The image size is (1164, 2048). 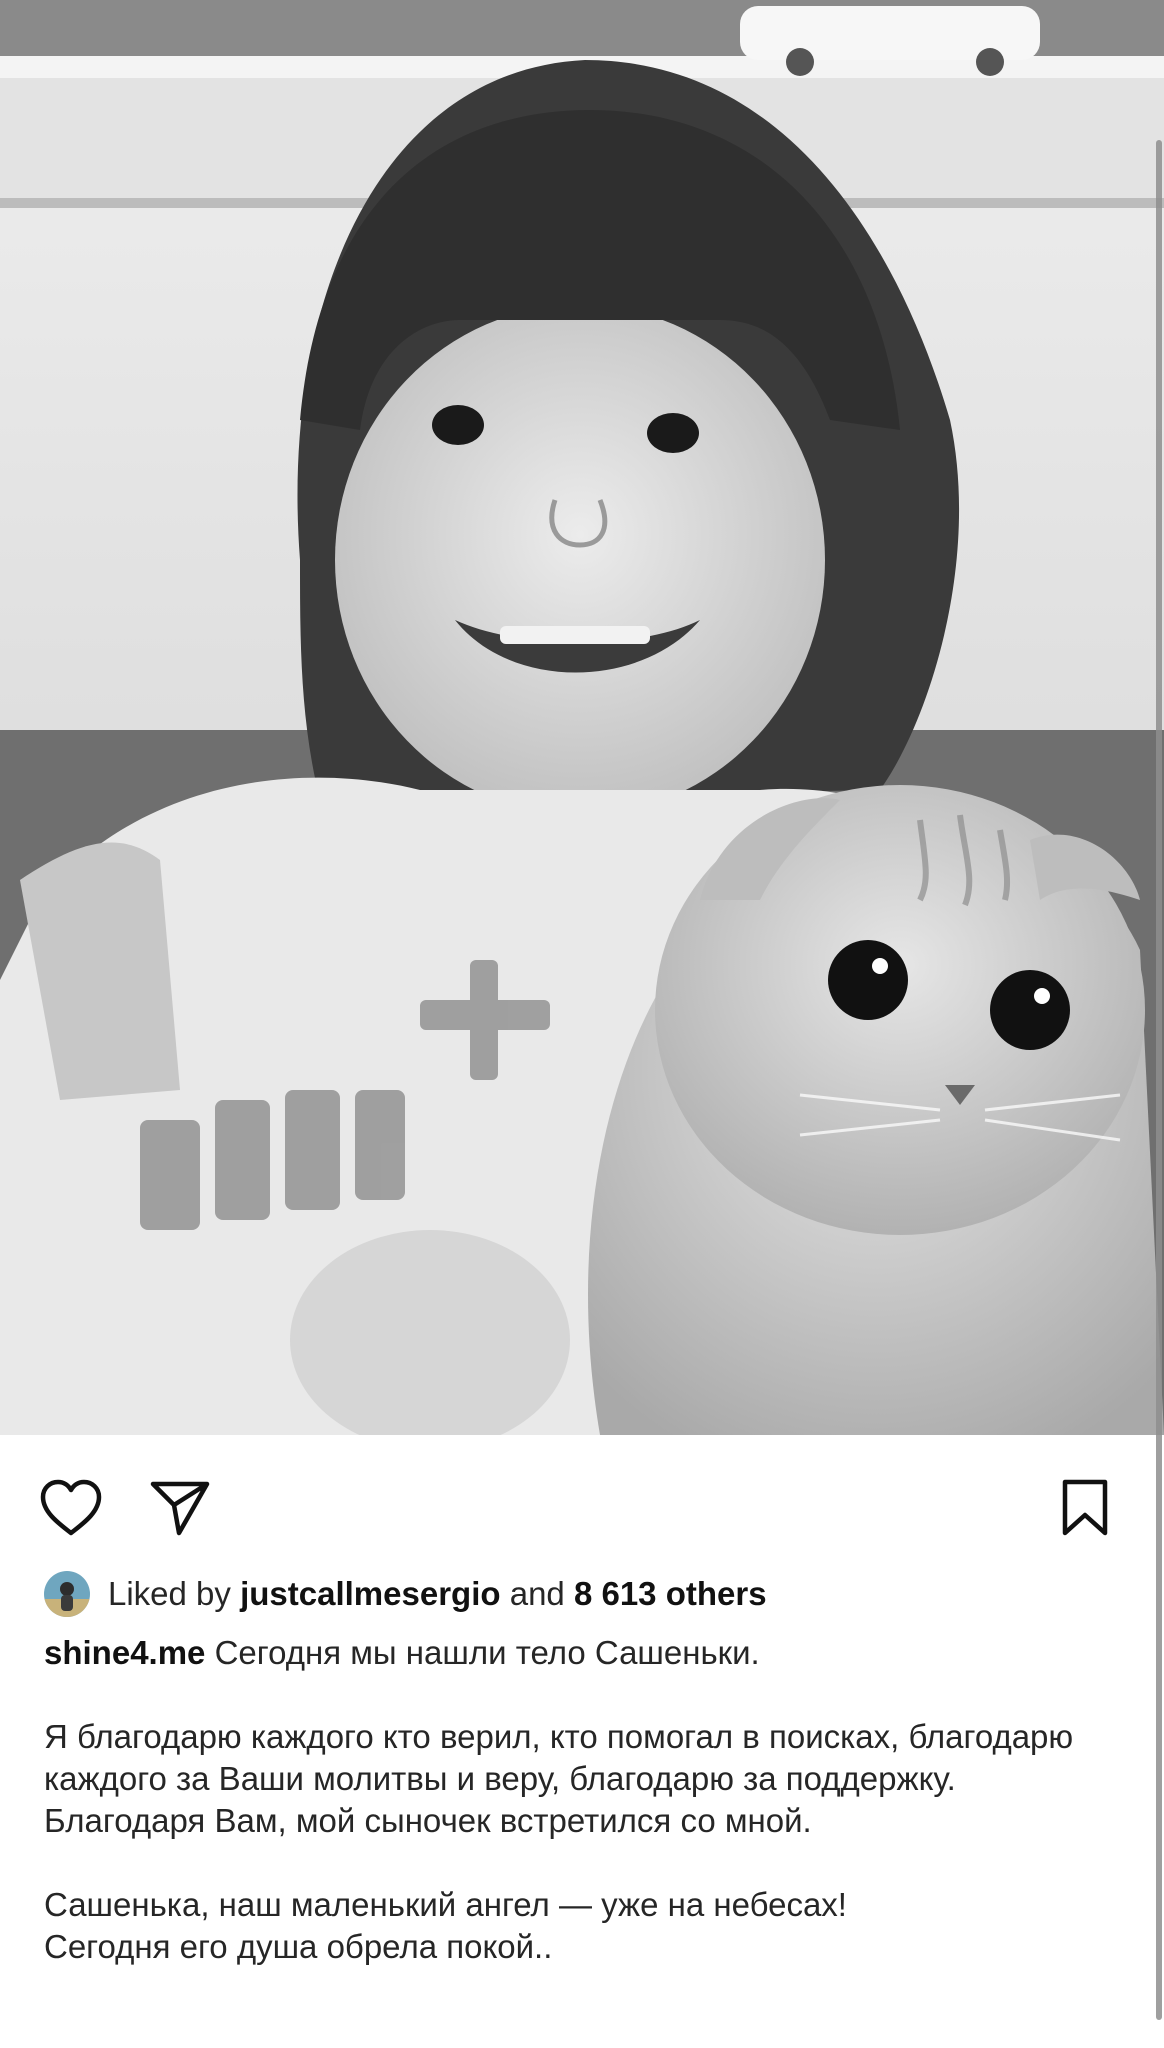 I want to click on heart-outline-icon, so click(x=71, y=1507).